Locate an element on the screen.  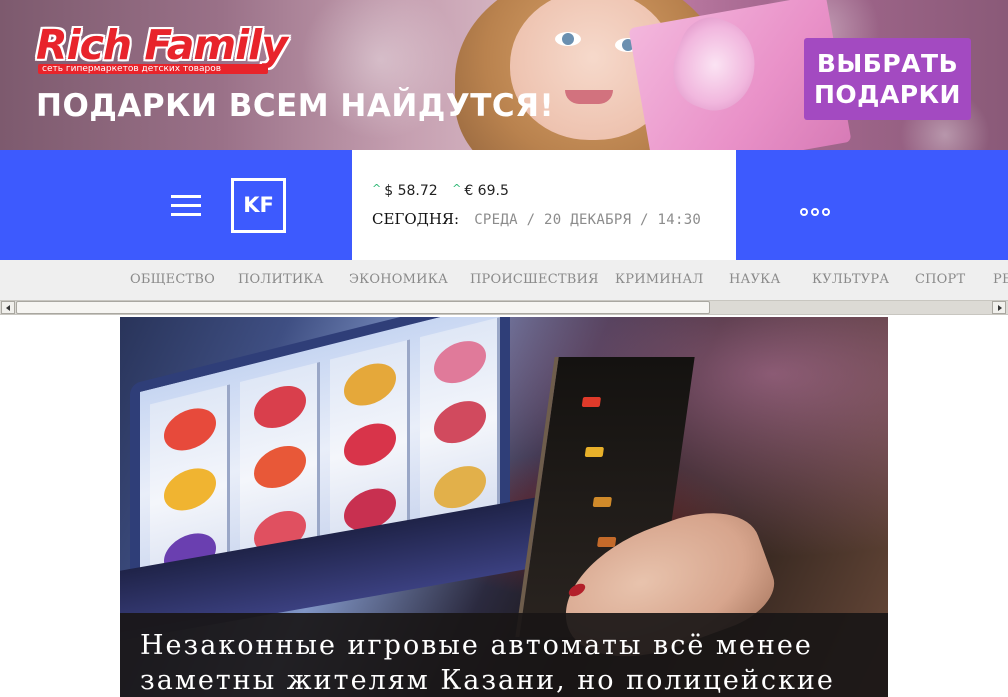
nav-item-science: НАУКА is located at coordinates (754, 279).